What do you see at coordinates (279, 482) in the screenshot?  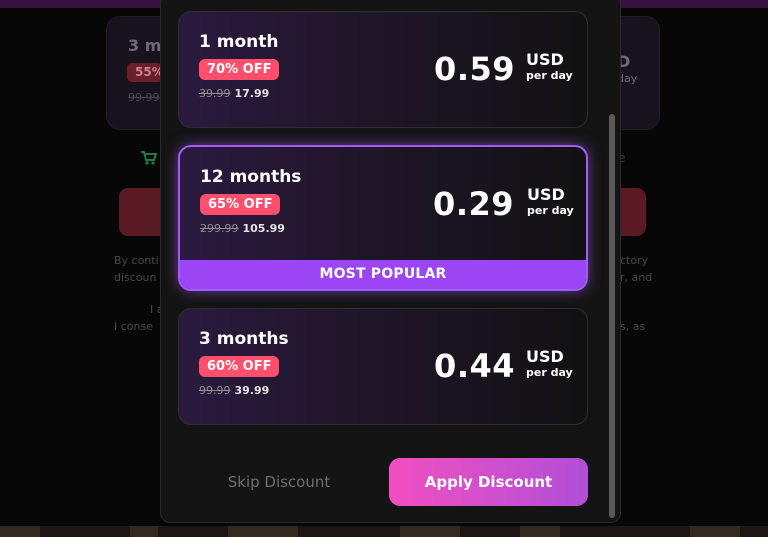 I see `skip-discount-button: Skip Discount` at bounding box center [279, 482].